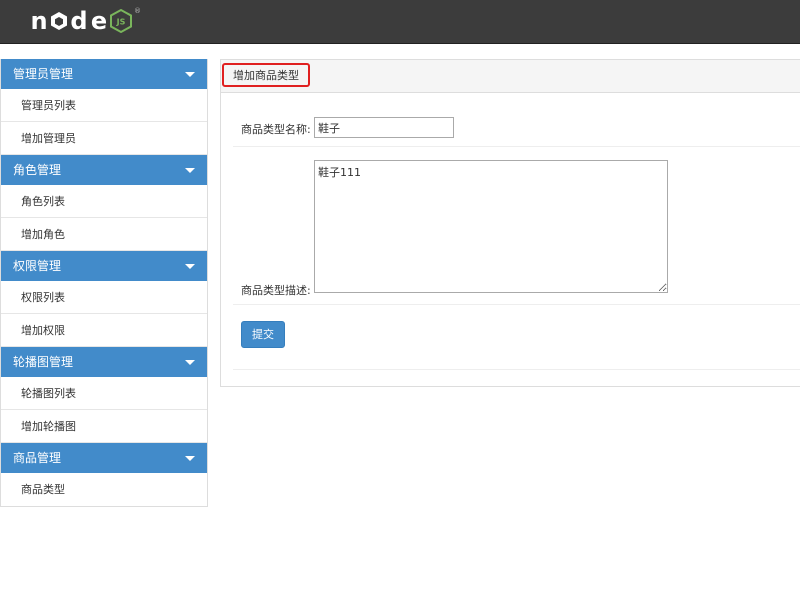 The width and height of the screenshot is (800, 611). Describe the element at coordinates (43, 362) in the screenshot. I see `sidebar-group-label: 轮播图管理` at that location.